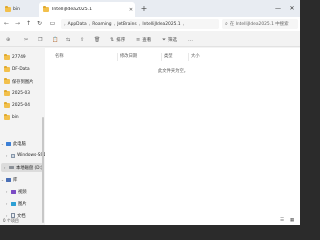 The height and width of the screenshot is (240, 320). I want to click on filter-label: 筛选, so click(173, 40).